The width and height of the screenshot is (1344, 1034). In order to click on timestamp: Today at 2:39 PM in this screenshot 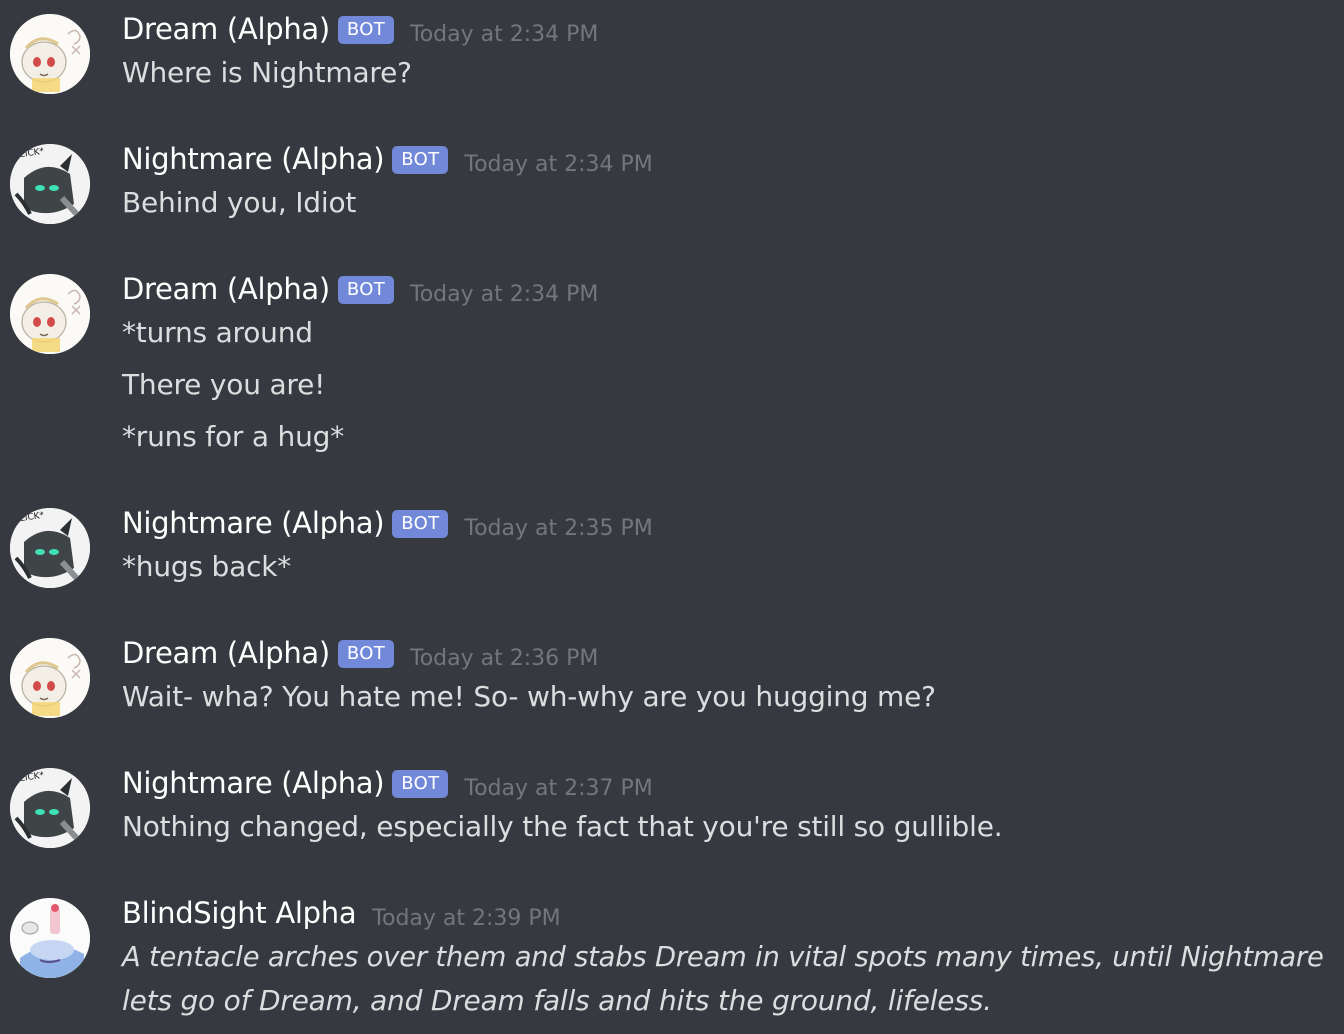, I will do `click(466, 918)`.